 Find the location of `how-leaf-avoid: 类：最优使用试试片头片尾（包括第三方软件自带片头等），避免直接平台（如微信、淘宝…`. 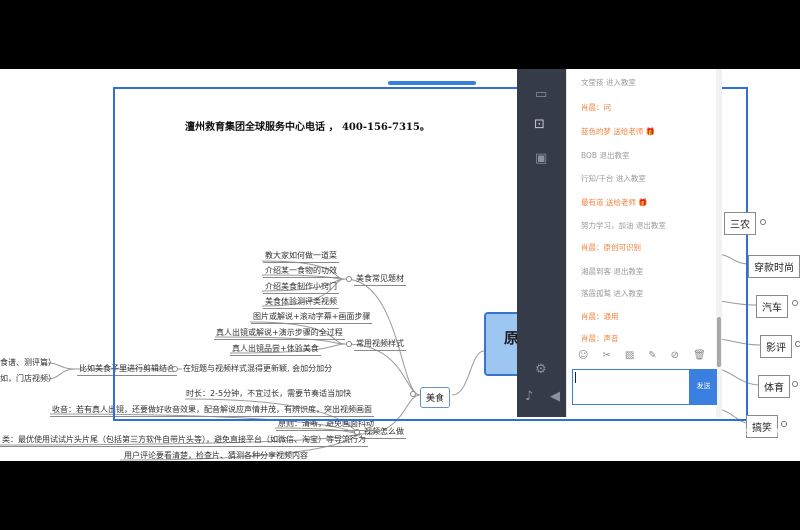

how-leaf-avoid: 类：最优使用试试片头片尾（包括第三方软件自带片头等），避免直接平台（如微信、淘宝… is located at coordinates (184, 441).